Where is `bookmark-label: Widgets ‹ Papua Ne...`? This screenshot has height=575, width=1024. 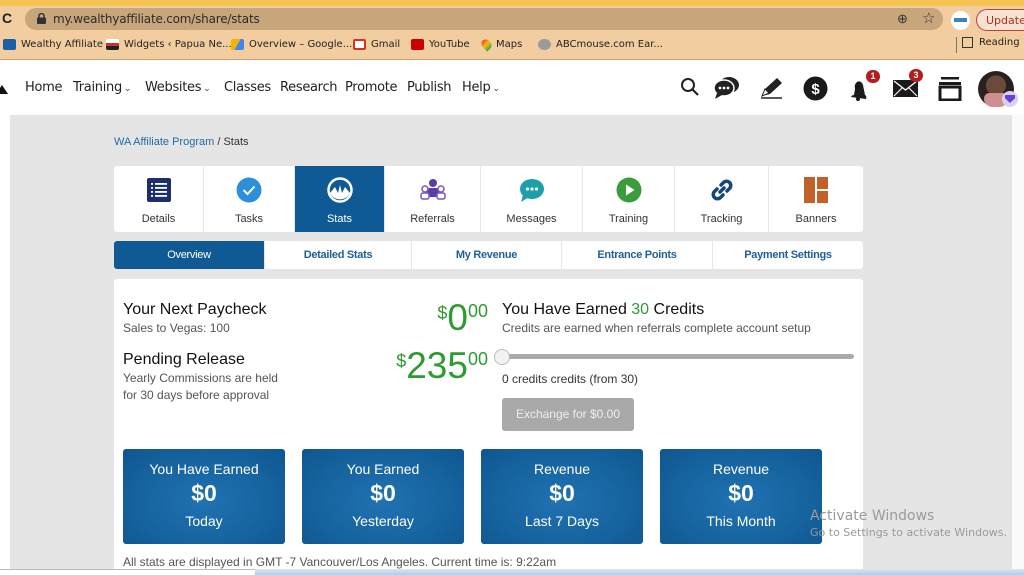 bookmark-label: Widgets ‹ Papua Ne... is located at coordinates (178, 44).